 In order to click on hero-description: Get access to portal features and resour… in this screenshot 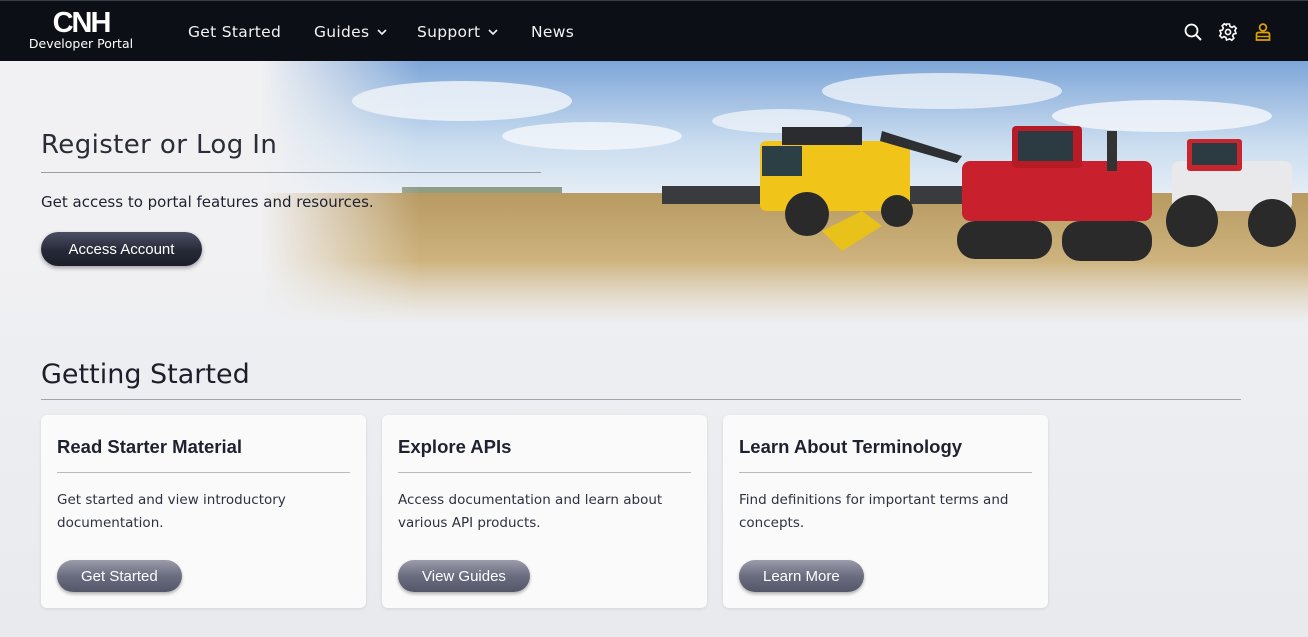, I will do `click(207, 202)`.